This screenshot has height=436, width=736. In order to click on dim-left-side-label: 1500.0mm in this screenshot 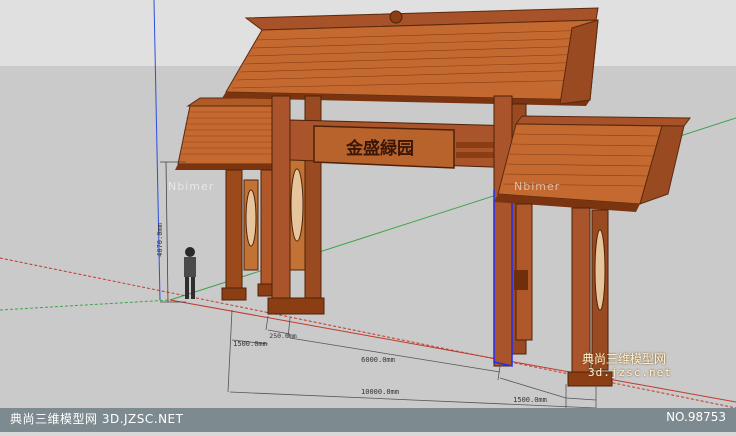, I will do `click(250, 344)`.